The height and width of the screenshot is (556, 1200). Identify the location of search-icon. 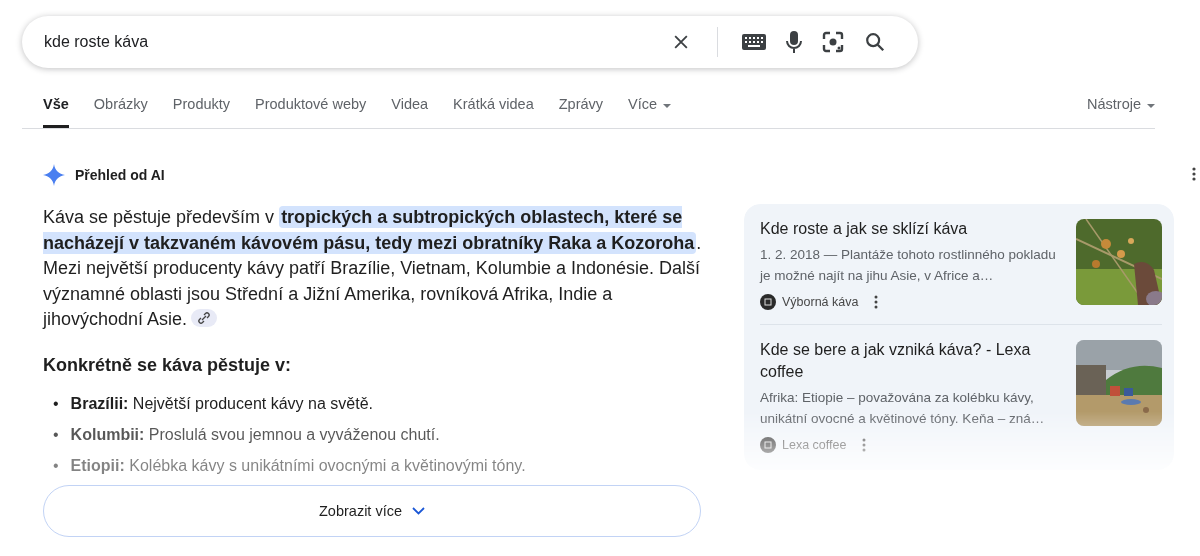
(875, 42).